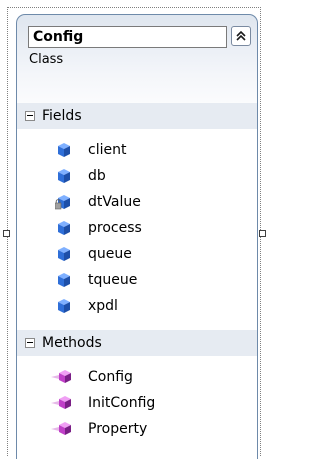  I want to click on fields-header: Fields, so click(137, 116).